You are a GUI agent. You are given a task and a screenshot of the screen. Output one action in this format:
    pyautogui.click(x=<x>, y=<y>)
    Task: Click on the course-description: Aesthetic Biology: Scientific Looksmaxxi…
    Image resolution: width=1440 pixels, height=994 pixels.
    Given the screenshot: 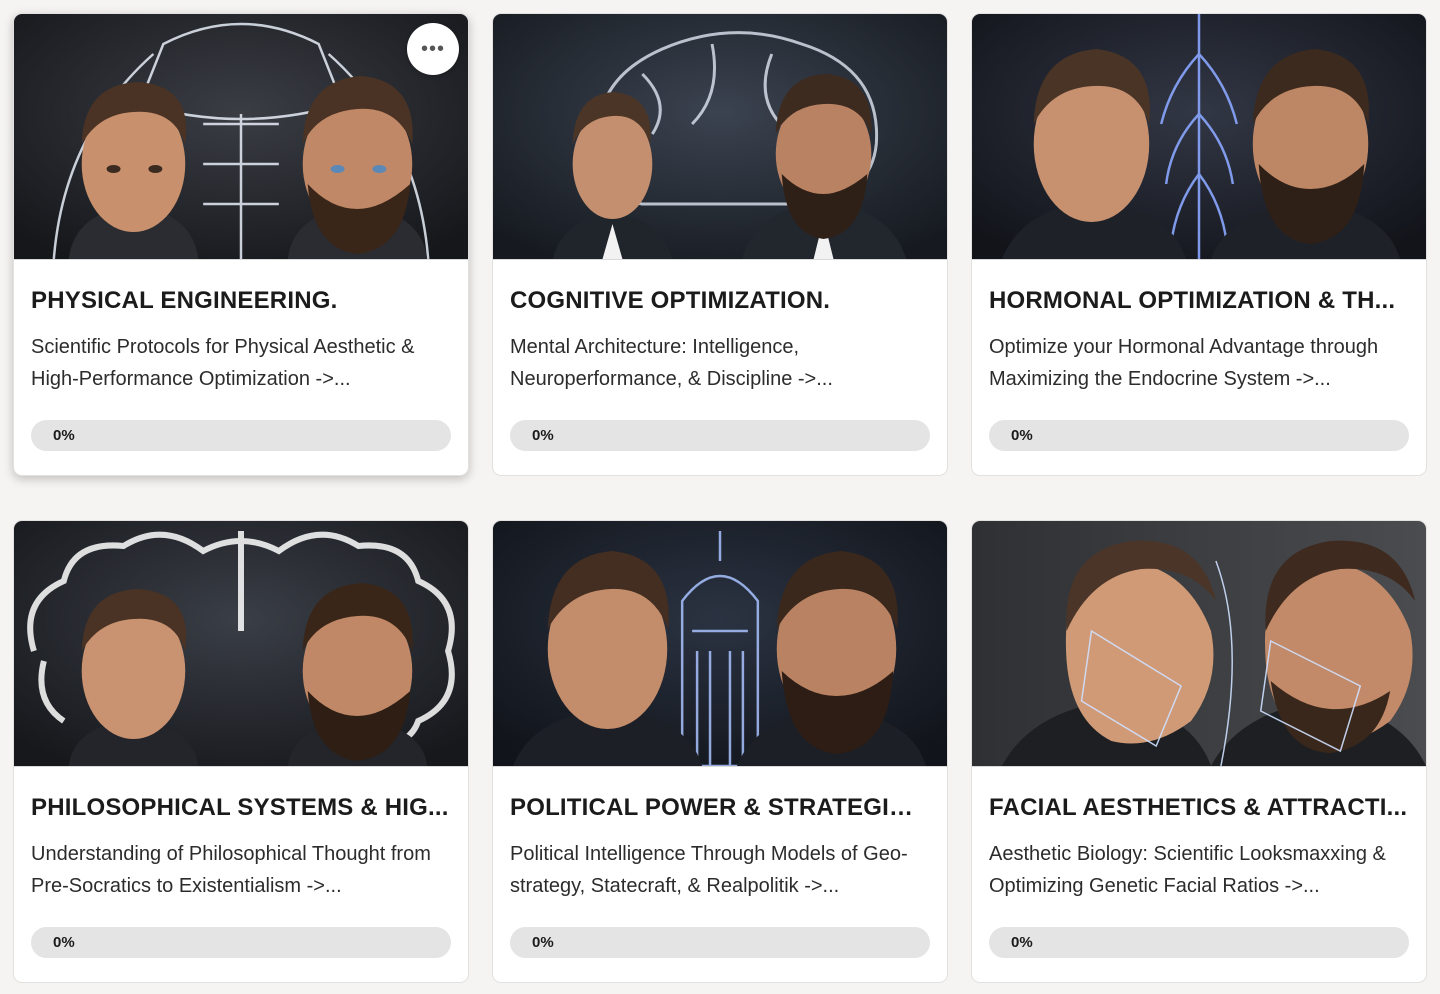 What is the action you would take?
    pyautogui.click(x=1187, y=870)
    